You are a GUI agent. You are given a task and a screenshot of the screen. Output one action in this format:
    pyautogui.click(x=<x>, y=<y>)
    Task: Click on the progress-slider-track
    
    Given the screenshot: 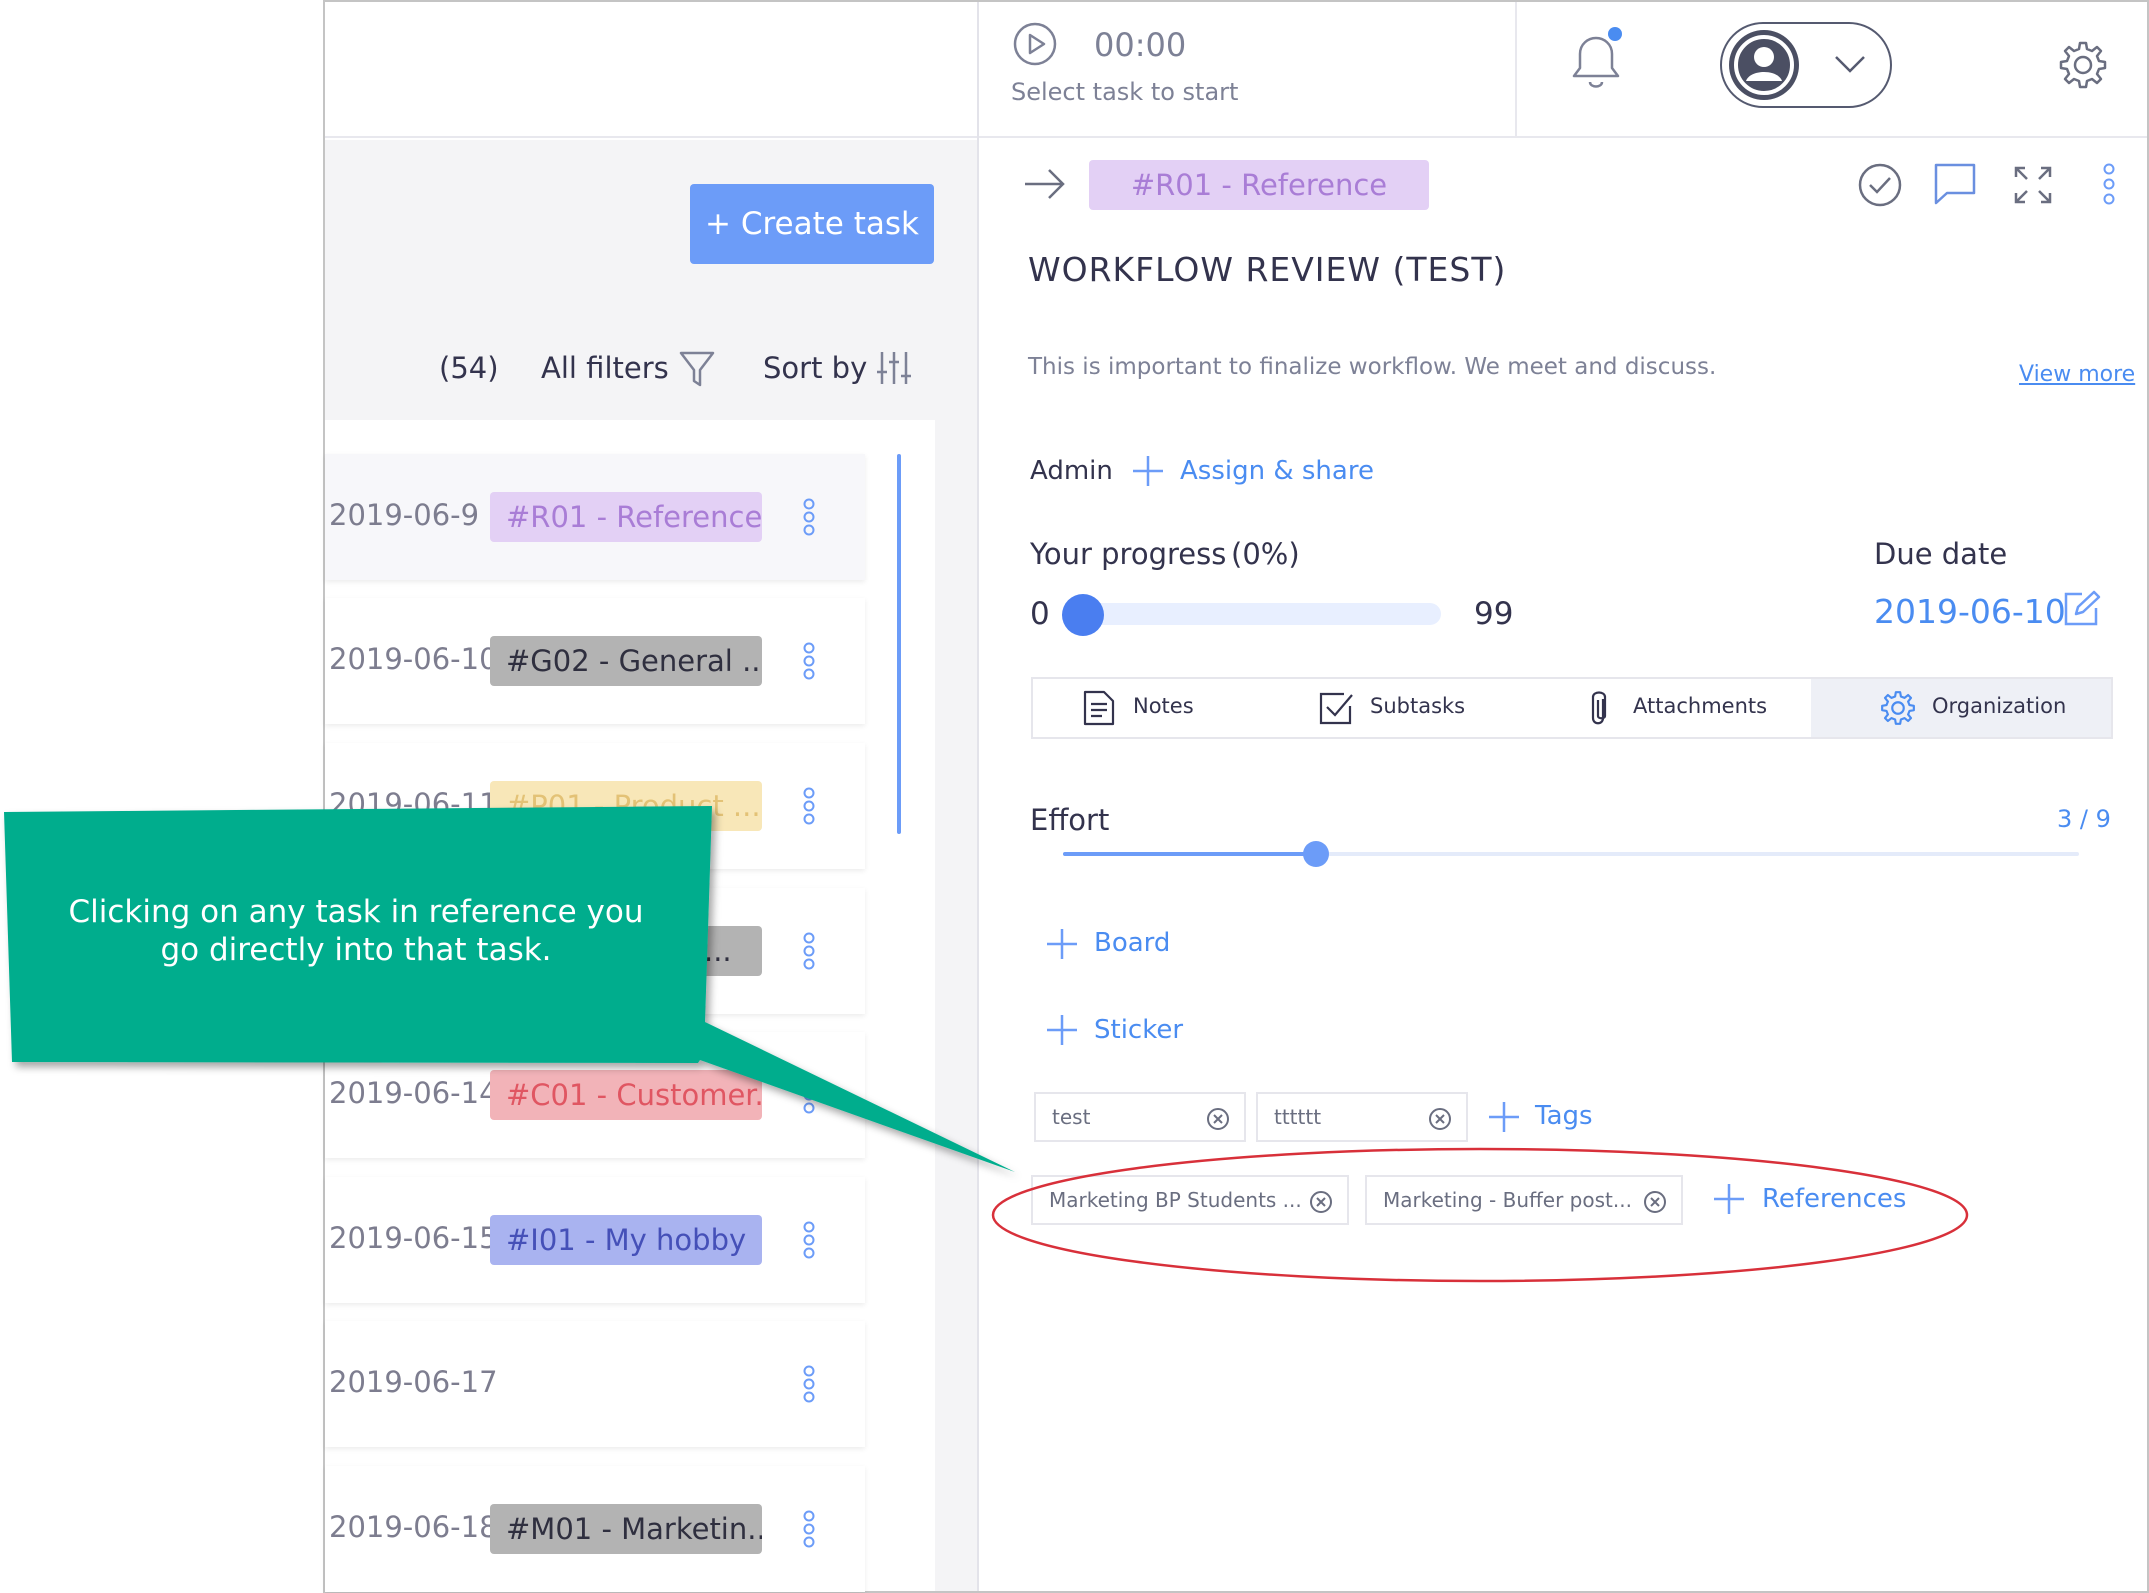 What is the action you would take?
    pyautogui.click(x=1262, y=614)
    